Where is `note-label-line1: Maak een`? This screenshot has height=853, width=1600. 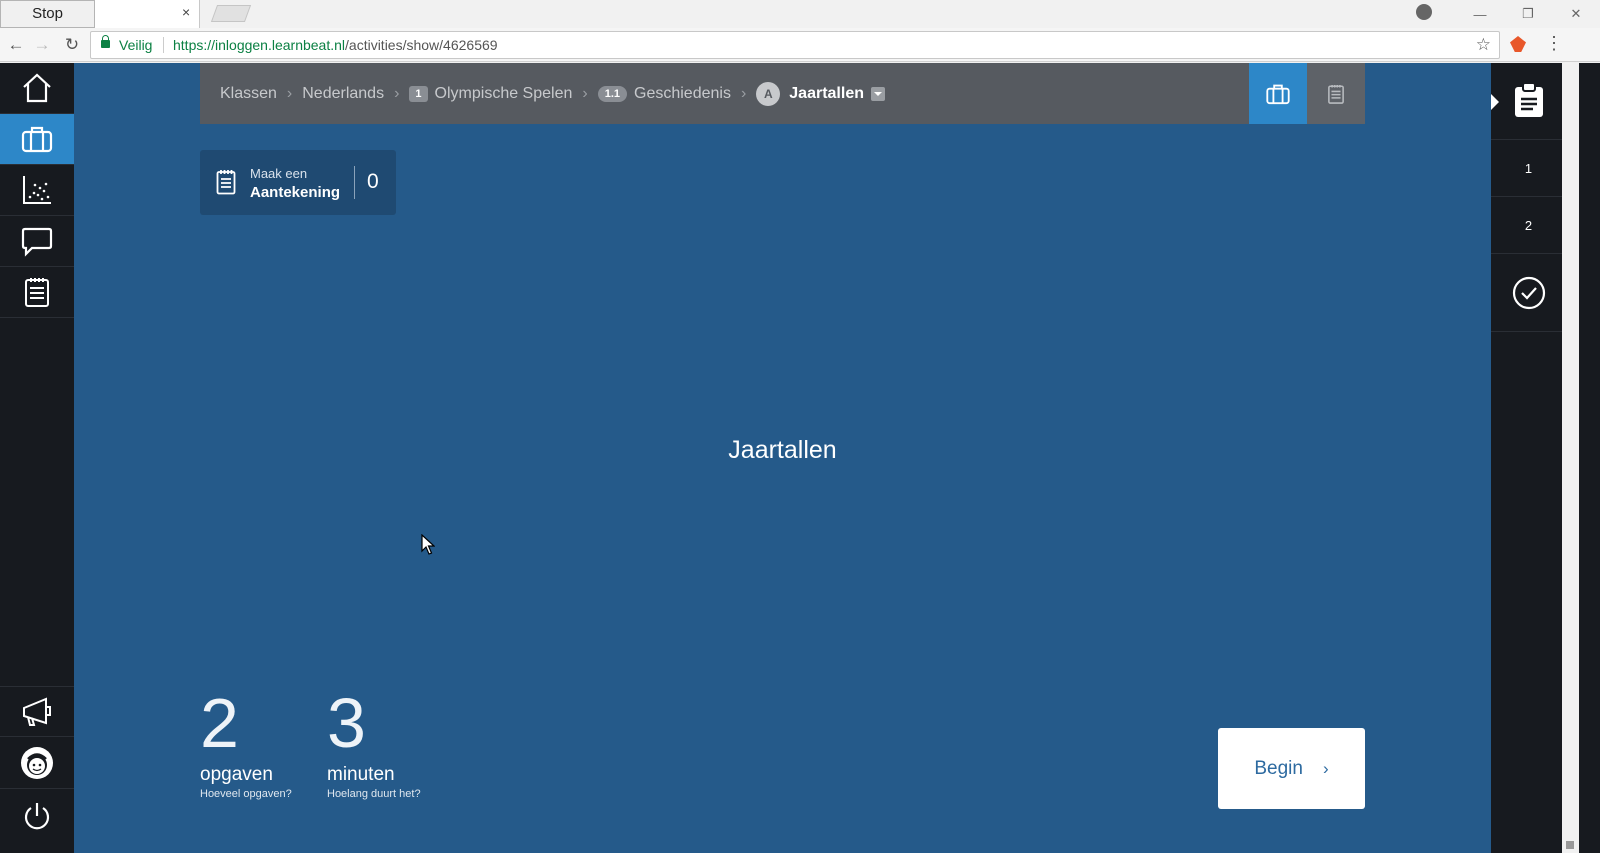 note-label-line1: Maak een is located at coordinates (279, 173).